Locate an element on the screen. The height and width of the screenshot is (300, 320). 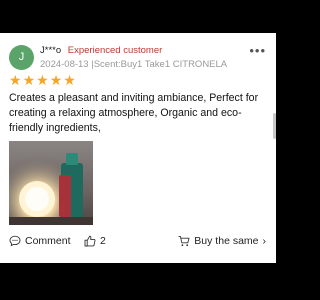
cart-icon is located at coordinates (184, 241).